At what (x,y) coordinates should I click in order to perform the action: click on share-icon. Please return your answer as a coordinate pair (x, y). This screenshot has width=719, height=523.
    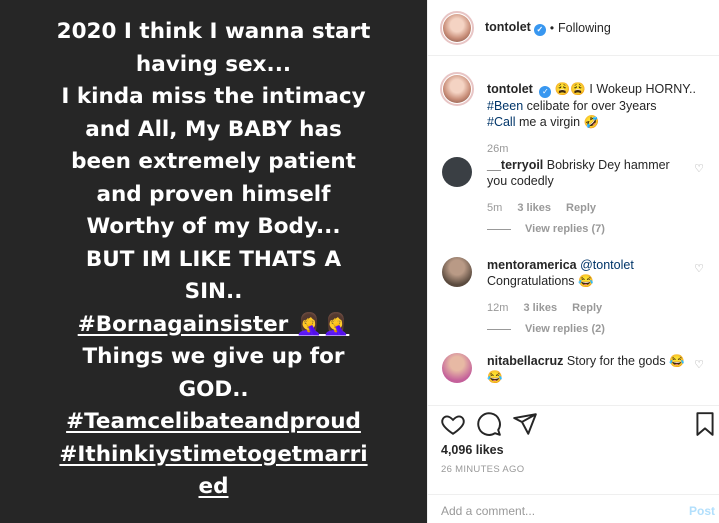
    Looking at the image, I should click on (525, 424).